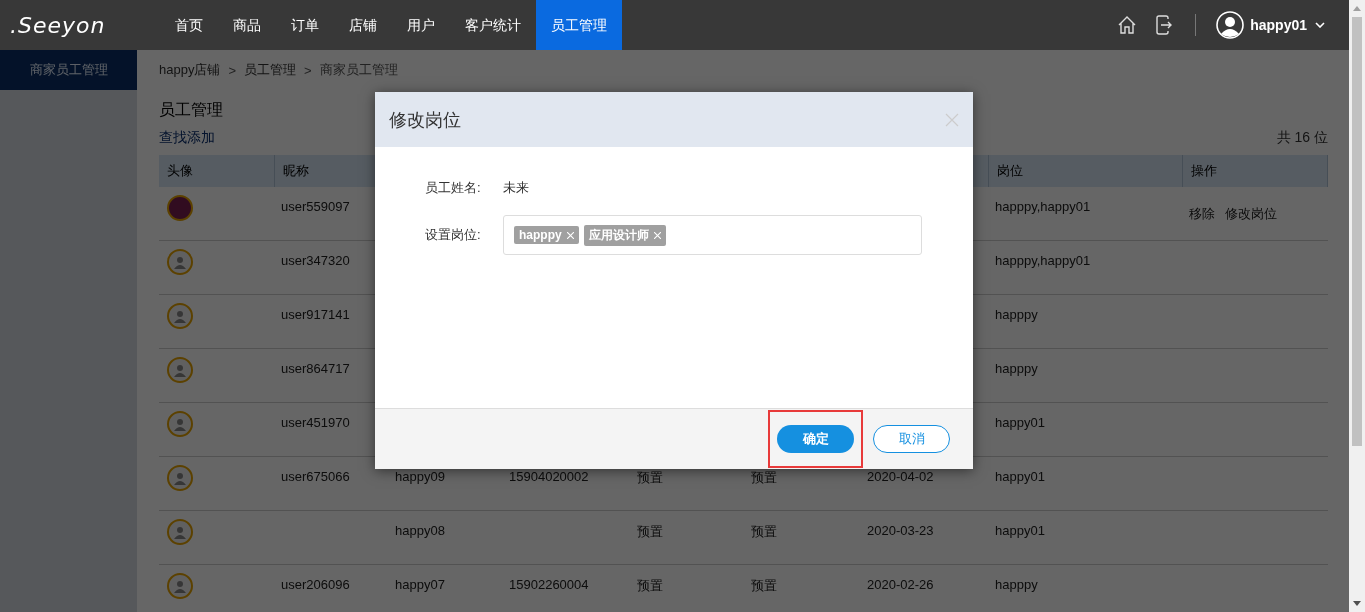 The width and height of the screenshot is (1365, 612). Describe the element at coordinates (1278, 25) in the screenshot. I see `username: happy01` at that location.